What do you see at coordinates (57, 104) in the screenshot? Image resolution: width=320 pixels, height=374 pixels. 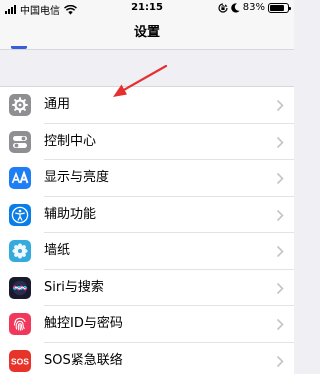 I see `settings-row-label: 通用` at bounding box center [57, 104].